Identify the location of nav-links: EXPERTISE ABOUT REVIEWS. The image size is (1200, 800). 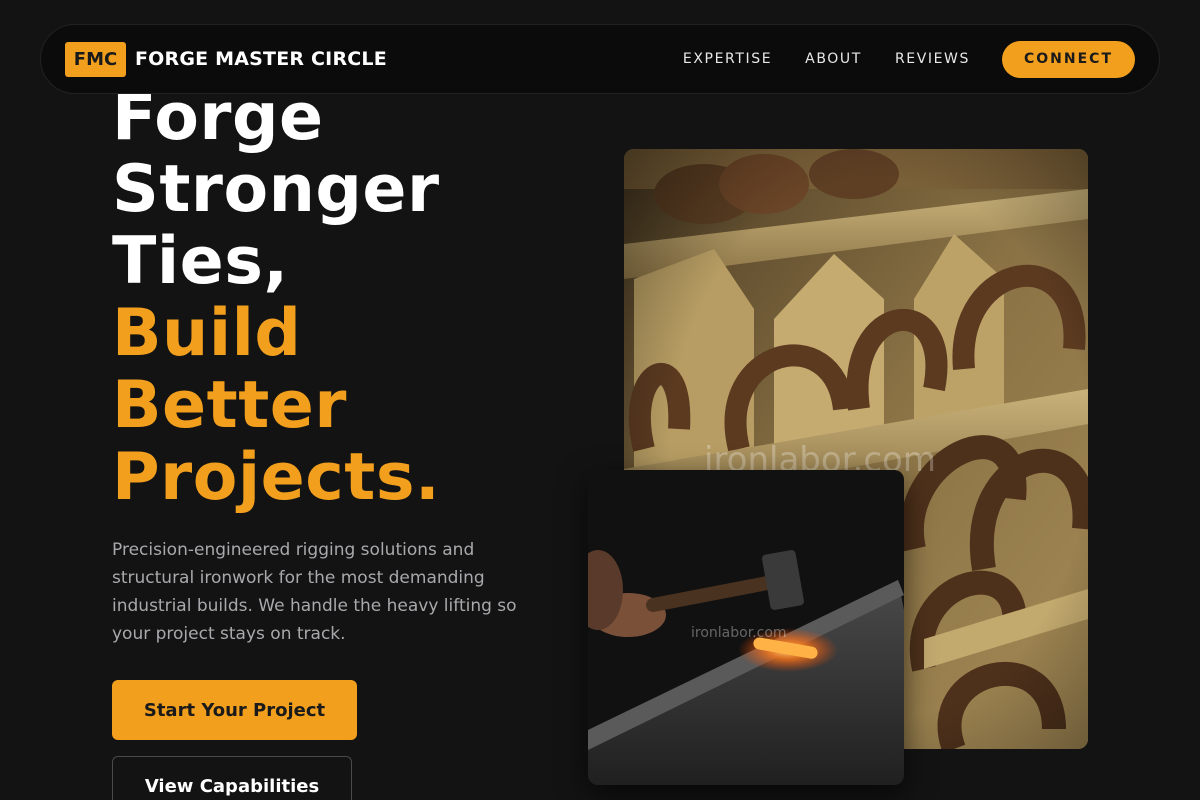
(826, 59).